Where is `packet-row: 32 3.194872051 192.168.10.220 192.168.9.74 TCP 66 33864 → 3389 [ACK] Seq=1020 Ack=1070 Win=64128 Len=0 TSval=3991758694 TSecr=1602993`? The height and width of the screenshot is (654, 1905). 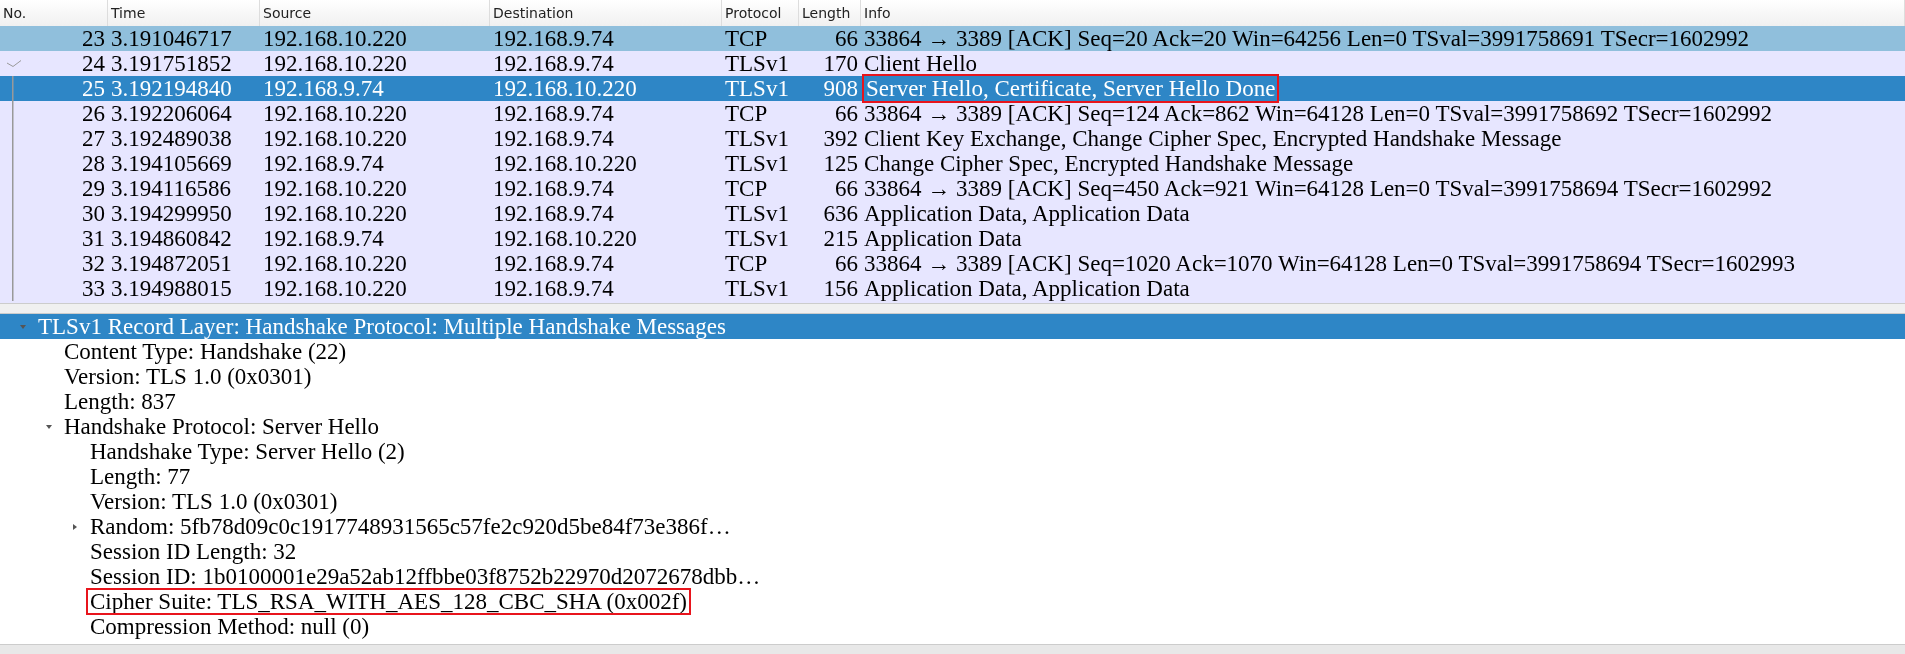
packet-row: 32 3.194872051 192.168.10.220 192.168.9.74 TCP 66 33864 → 3389 [ACK] Seq=1020 Ack=1070 Win=64128 Len=0 TSval=3991758694 TSecr=1602993 is located at coordinates (952, 263).